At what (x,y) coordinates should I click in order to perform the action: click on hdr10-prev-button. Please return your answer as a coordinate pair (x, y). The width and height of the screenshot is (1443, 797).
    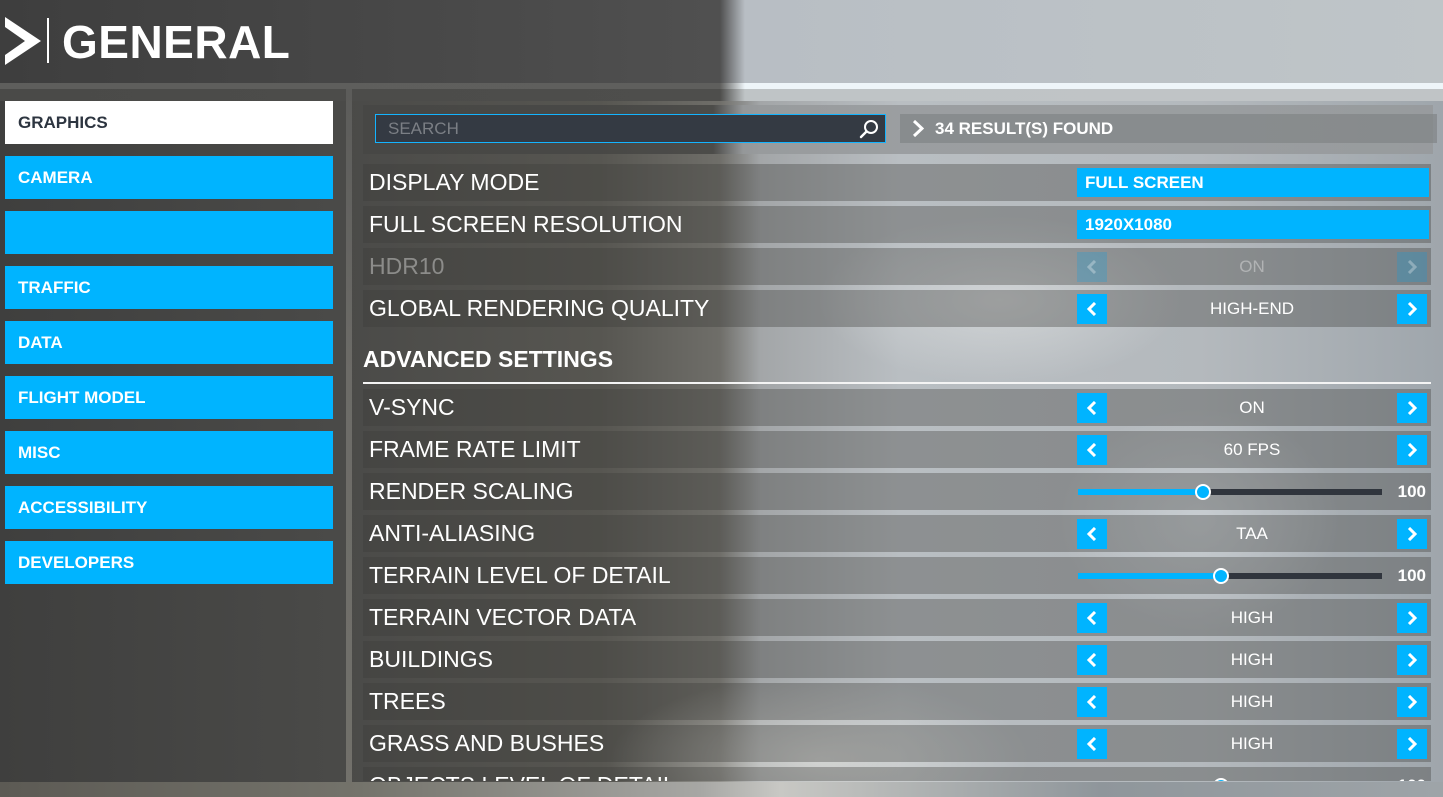
    Looking at the image, I should click on (1092, 267).